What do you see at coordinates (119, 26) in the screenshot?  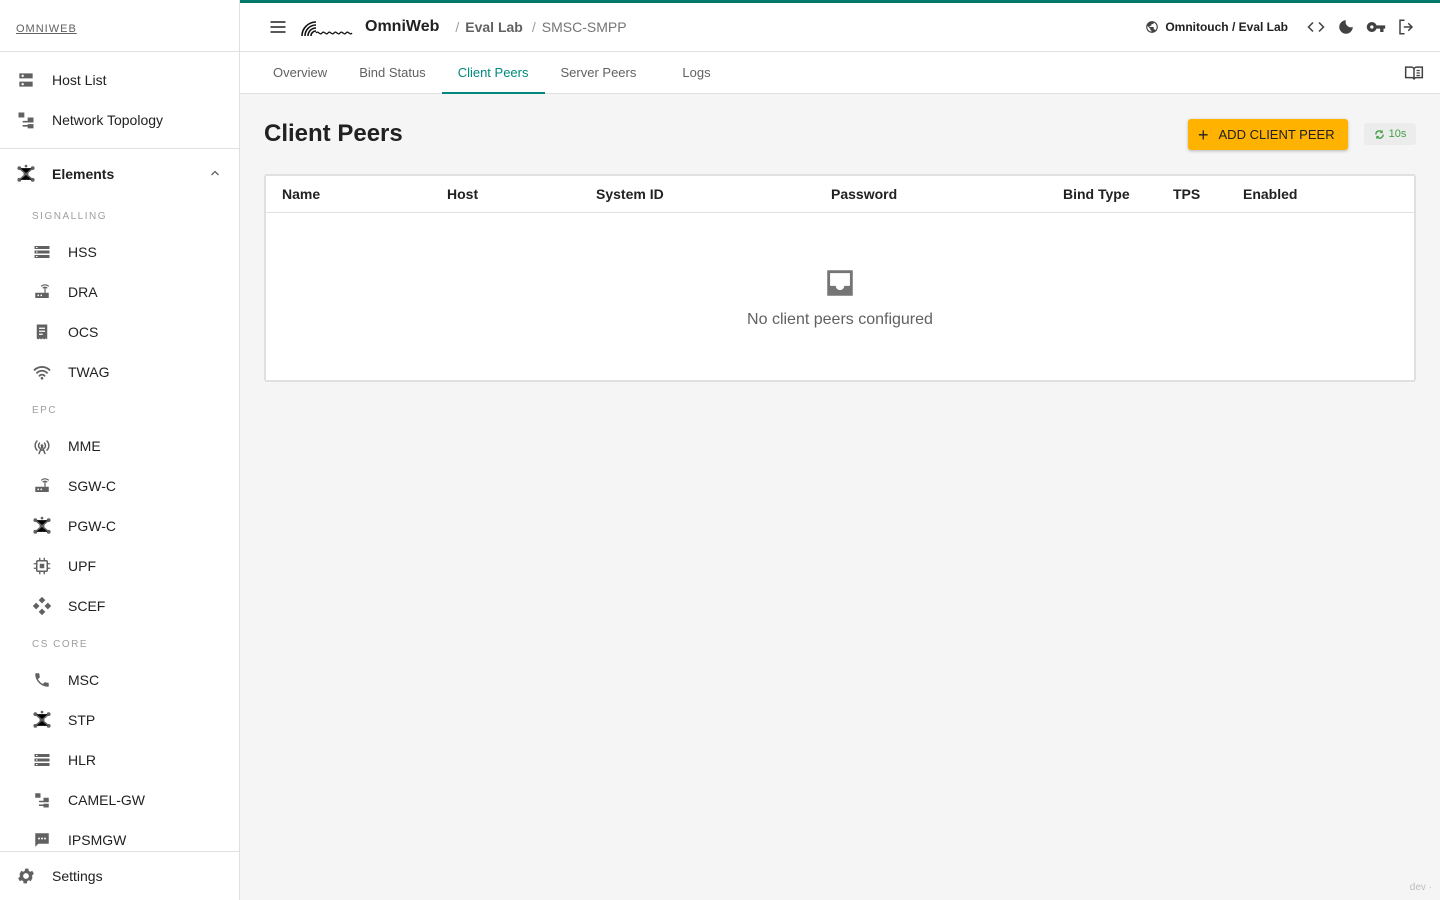 I see `brand: OMNIWEB` at bounding box center [119, 26].